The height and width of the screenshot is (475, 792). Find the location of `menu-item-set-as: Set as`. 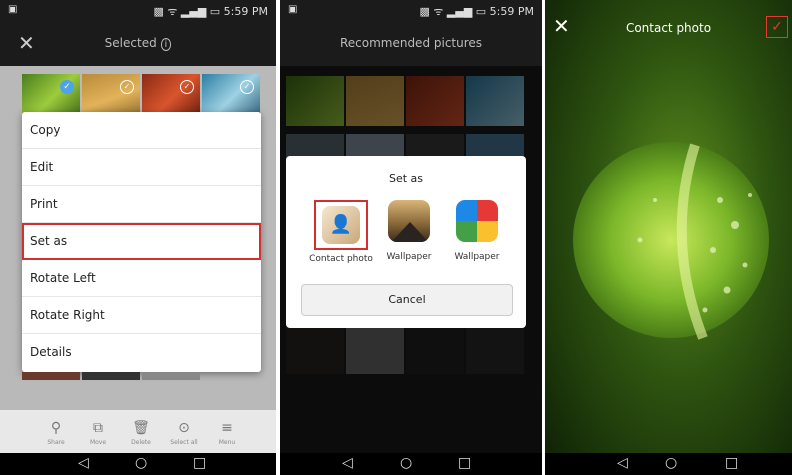

menu-item-set-as: Set as is located at coordinates (141, 241).